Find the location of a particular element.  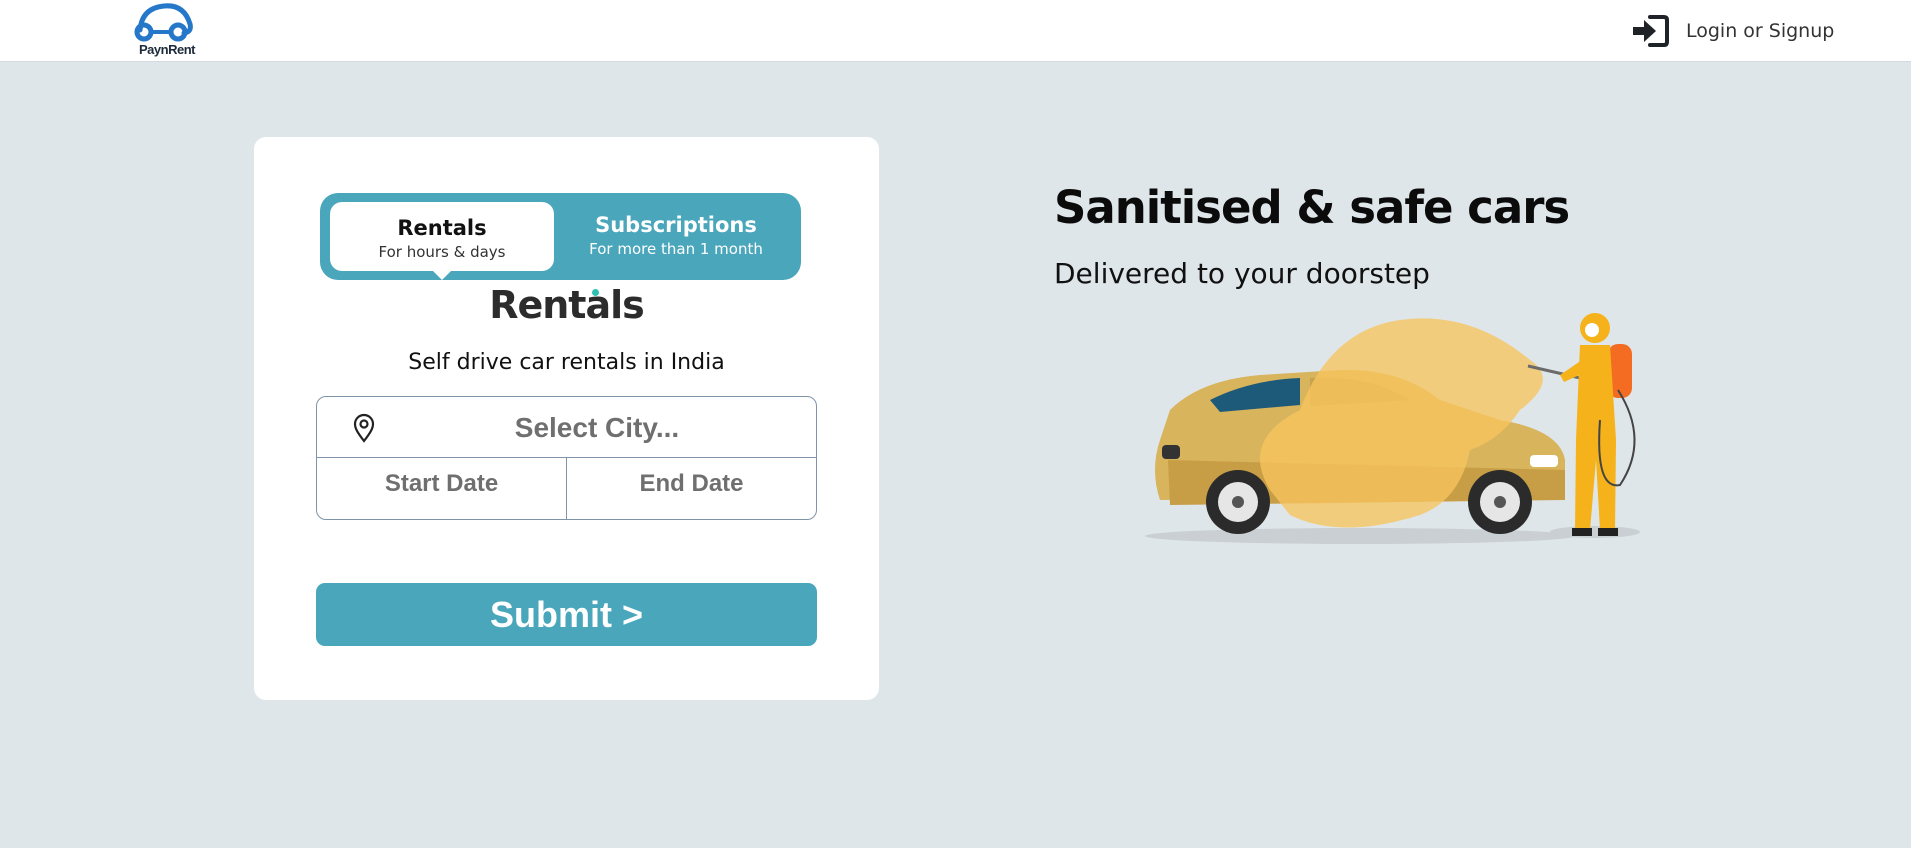

search-form: Select City... Start Date End Date is located at coordinates (566, 458).